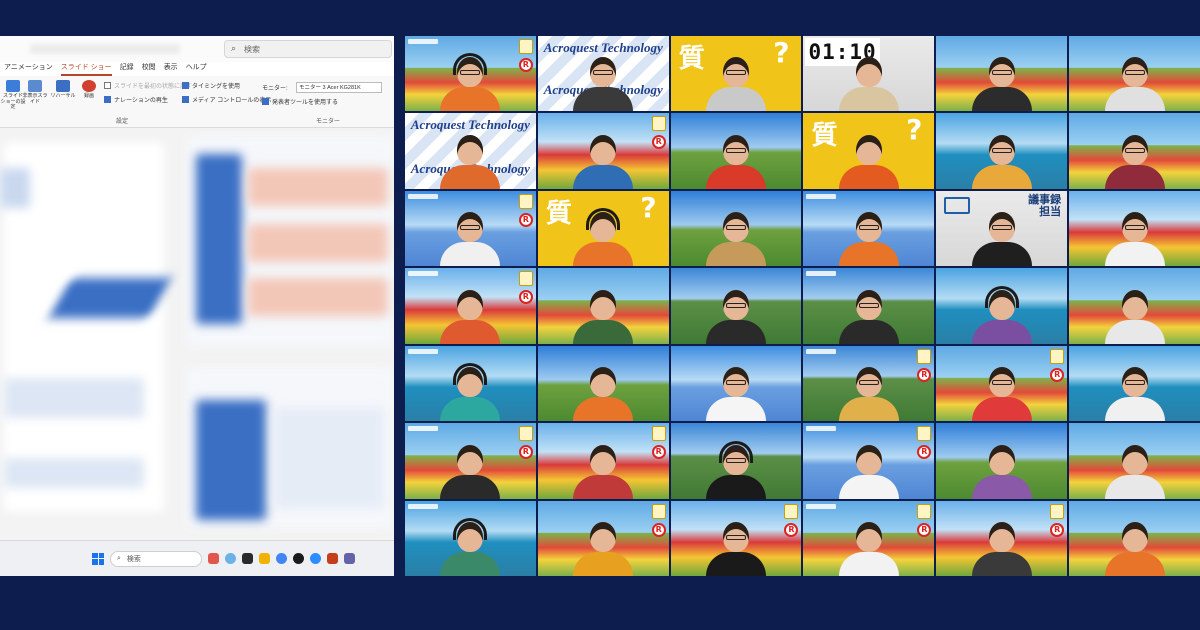 Image resolution: width=1200 pixels, height=630 pixels. I want to click on media-controls-checkbox: メディア コントロールの表示, so click(226, 99).